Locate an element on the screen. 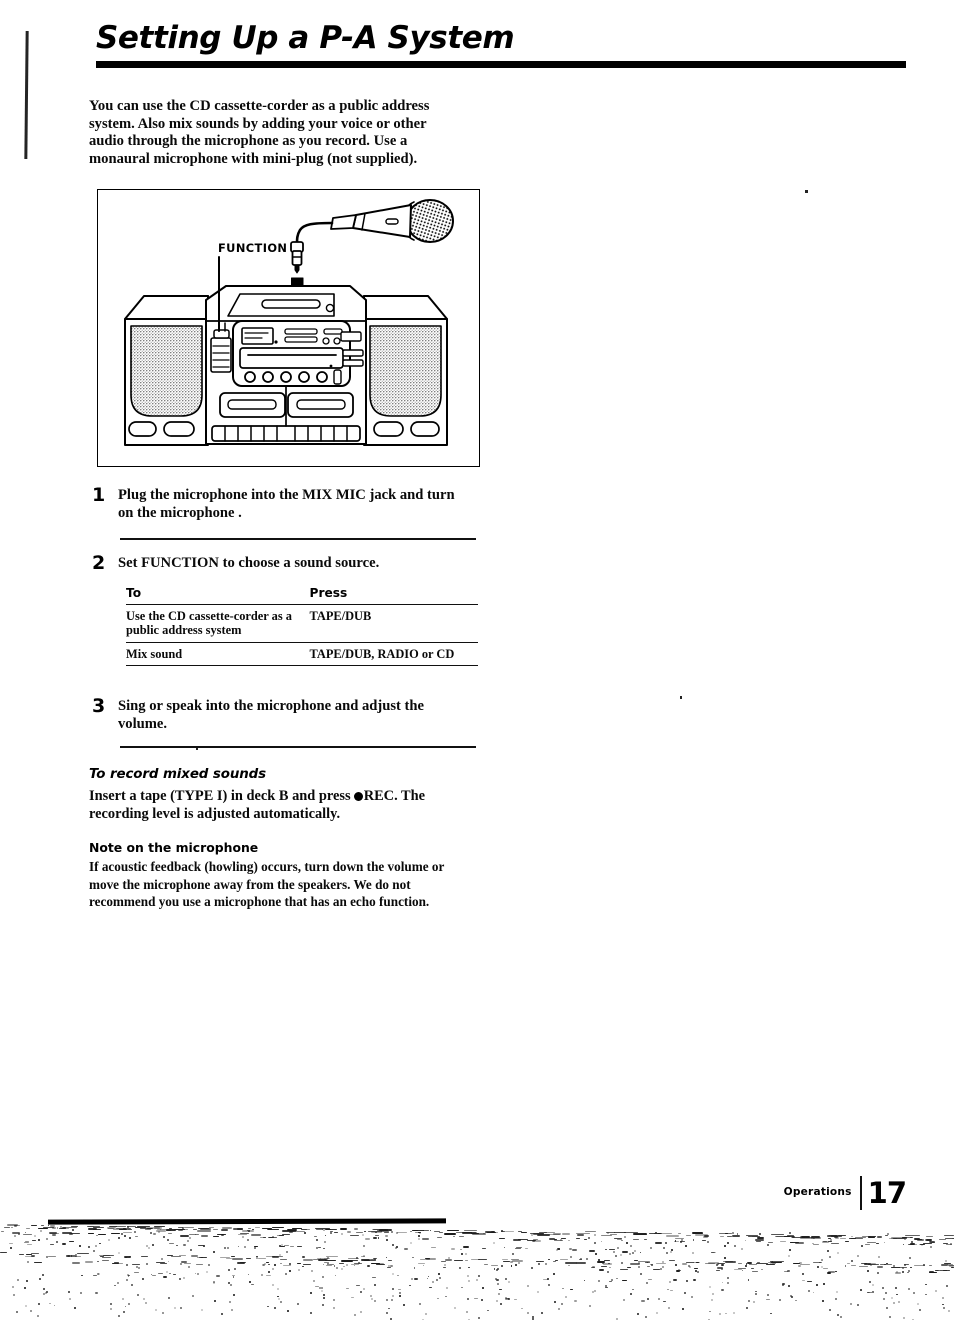 This screenshot has height=1320, width=954. footer-section-label: Operations is located at coordinates (817, 1192).